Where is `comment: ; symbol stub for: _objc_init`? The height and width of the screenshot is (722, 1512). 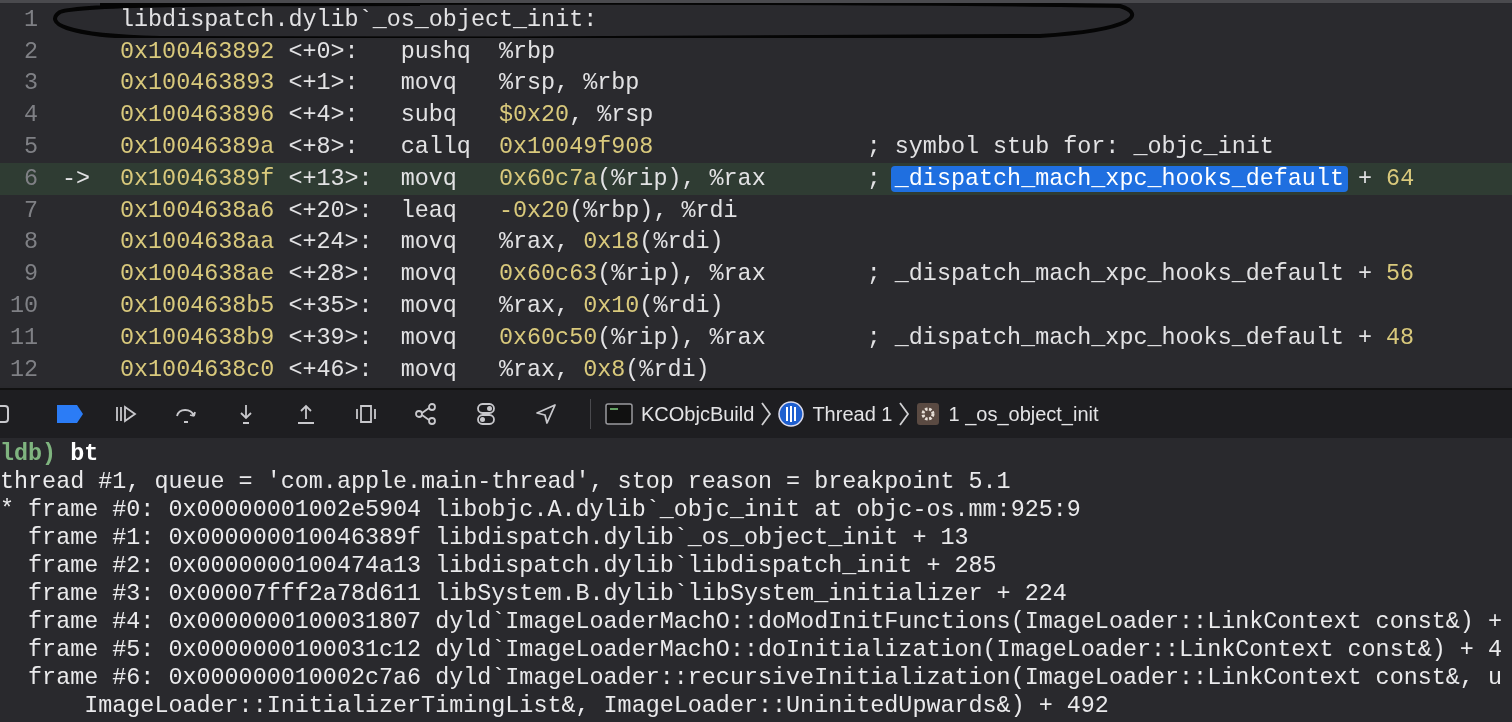
comment: ; symbol stub for: _objc_init is located at coordinates (1070, 147).